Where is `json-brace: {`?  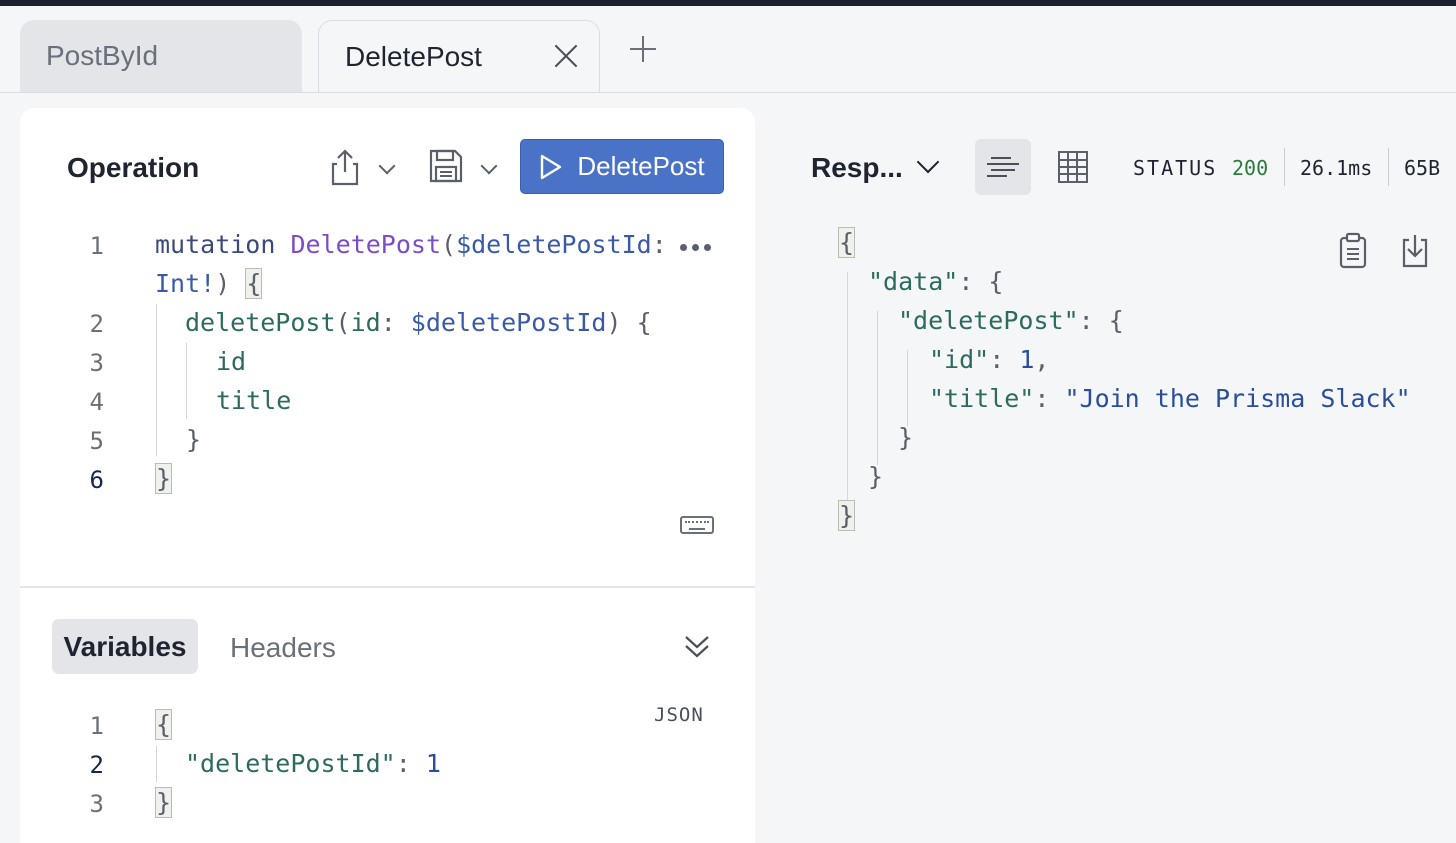
json-brace: { is located at coordinates (847, 242).